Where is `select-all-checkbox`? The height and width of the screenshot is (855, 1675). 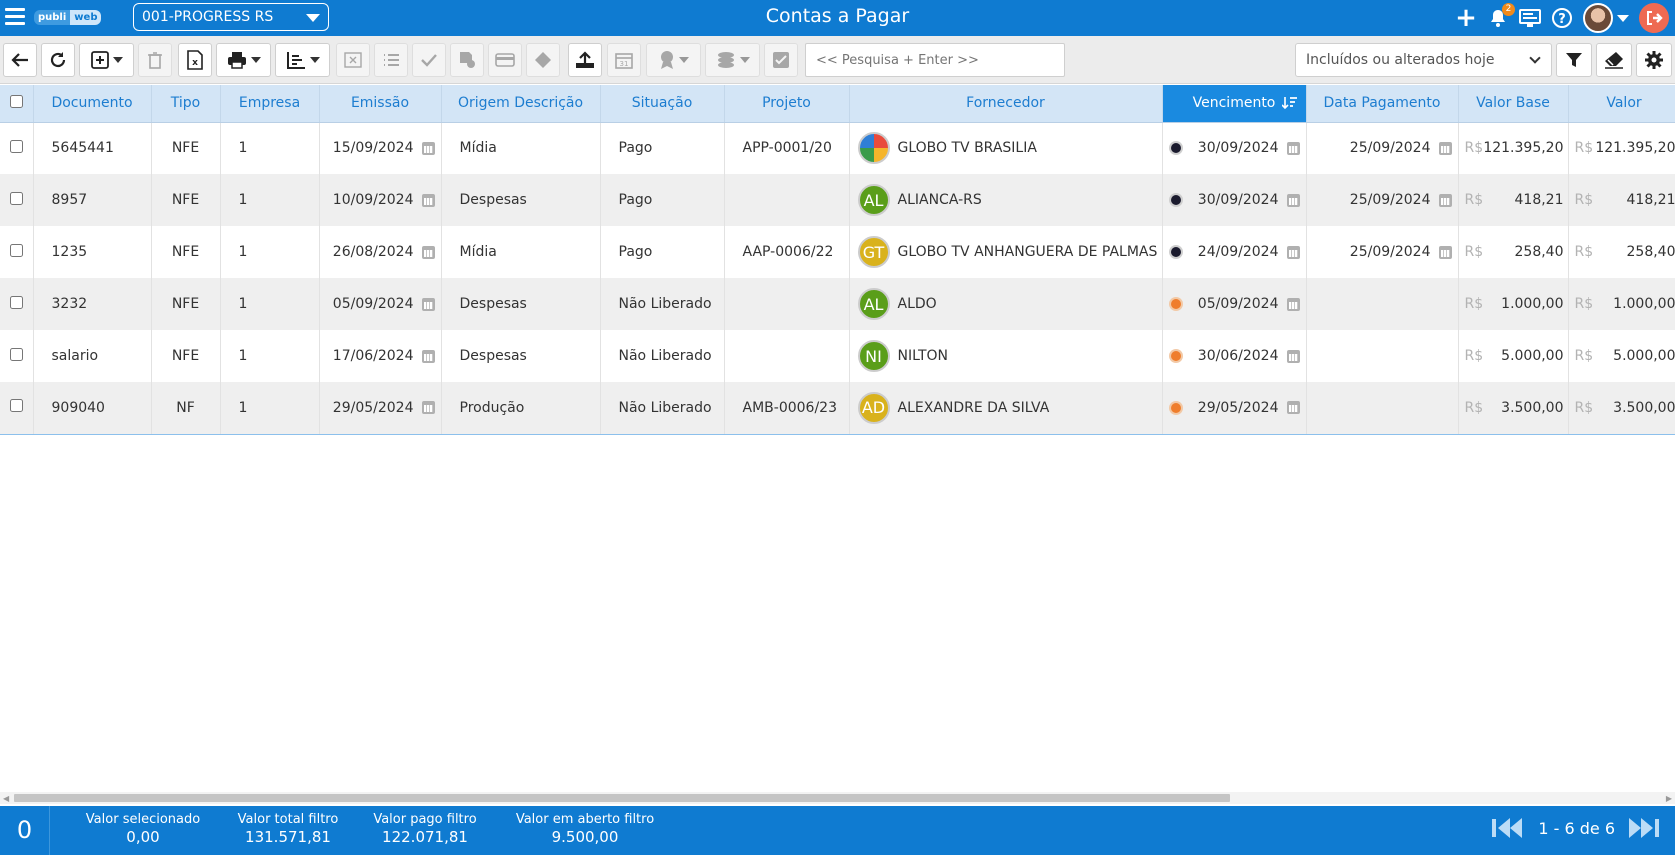
select-all-checkbox is located at coordinates (16, 101).